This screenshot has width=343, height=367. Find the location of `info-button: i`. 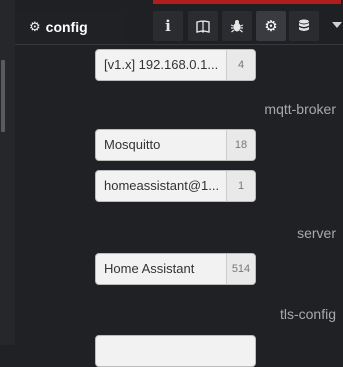

info-button: i is located at coordinates (168, 26).